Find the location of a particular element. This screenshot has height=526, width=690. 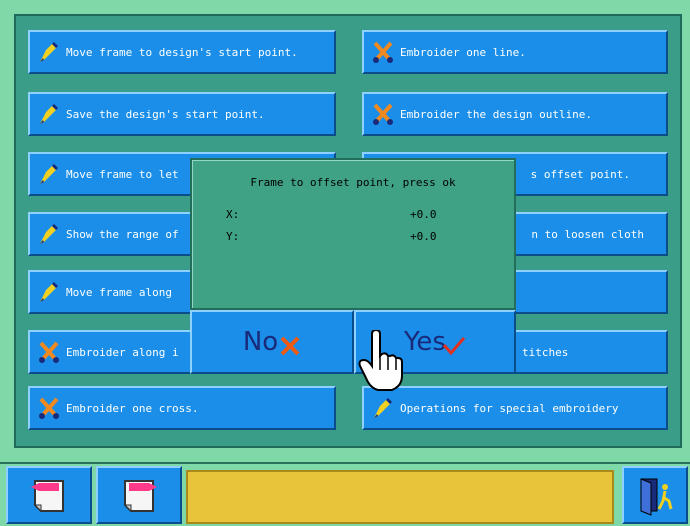

button-label: Embroider along i is located at coordinates (122, 352).